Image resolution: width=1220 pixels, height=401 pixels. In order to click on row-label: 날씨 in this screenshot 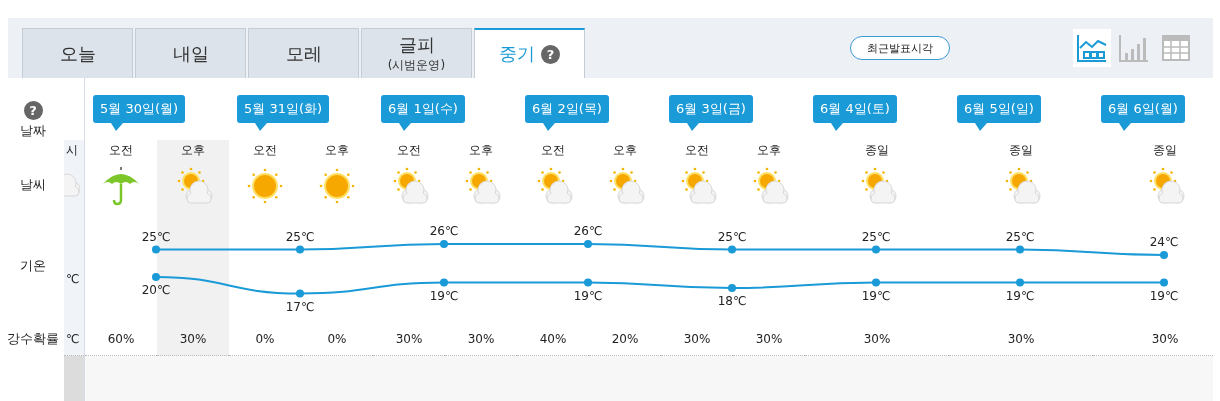, I will do `click(33, 185)`.